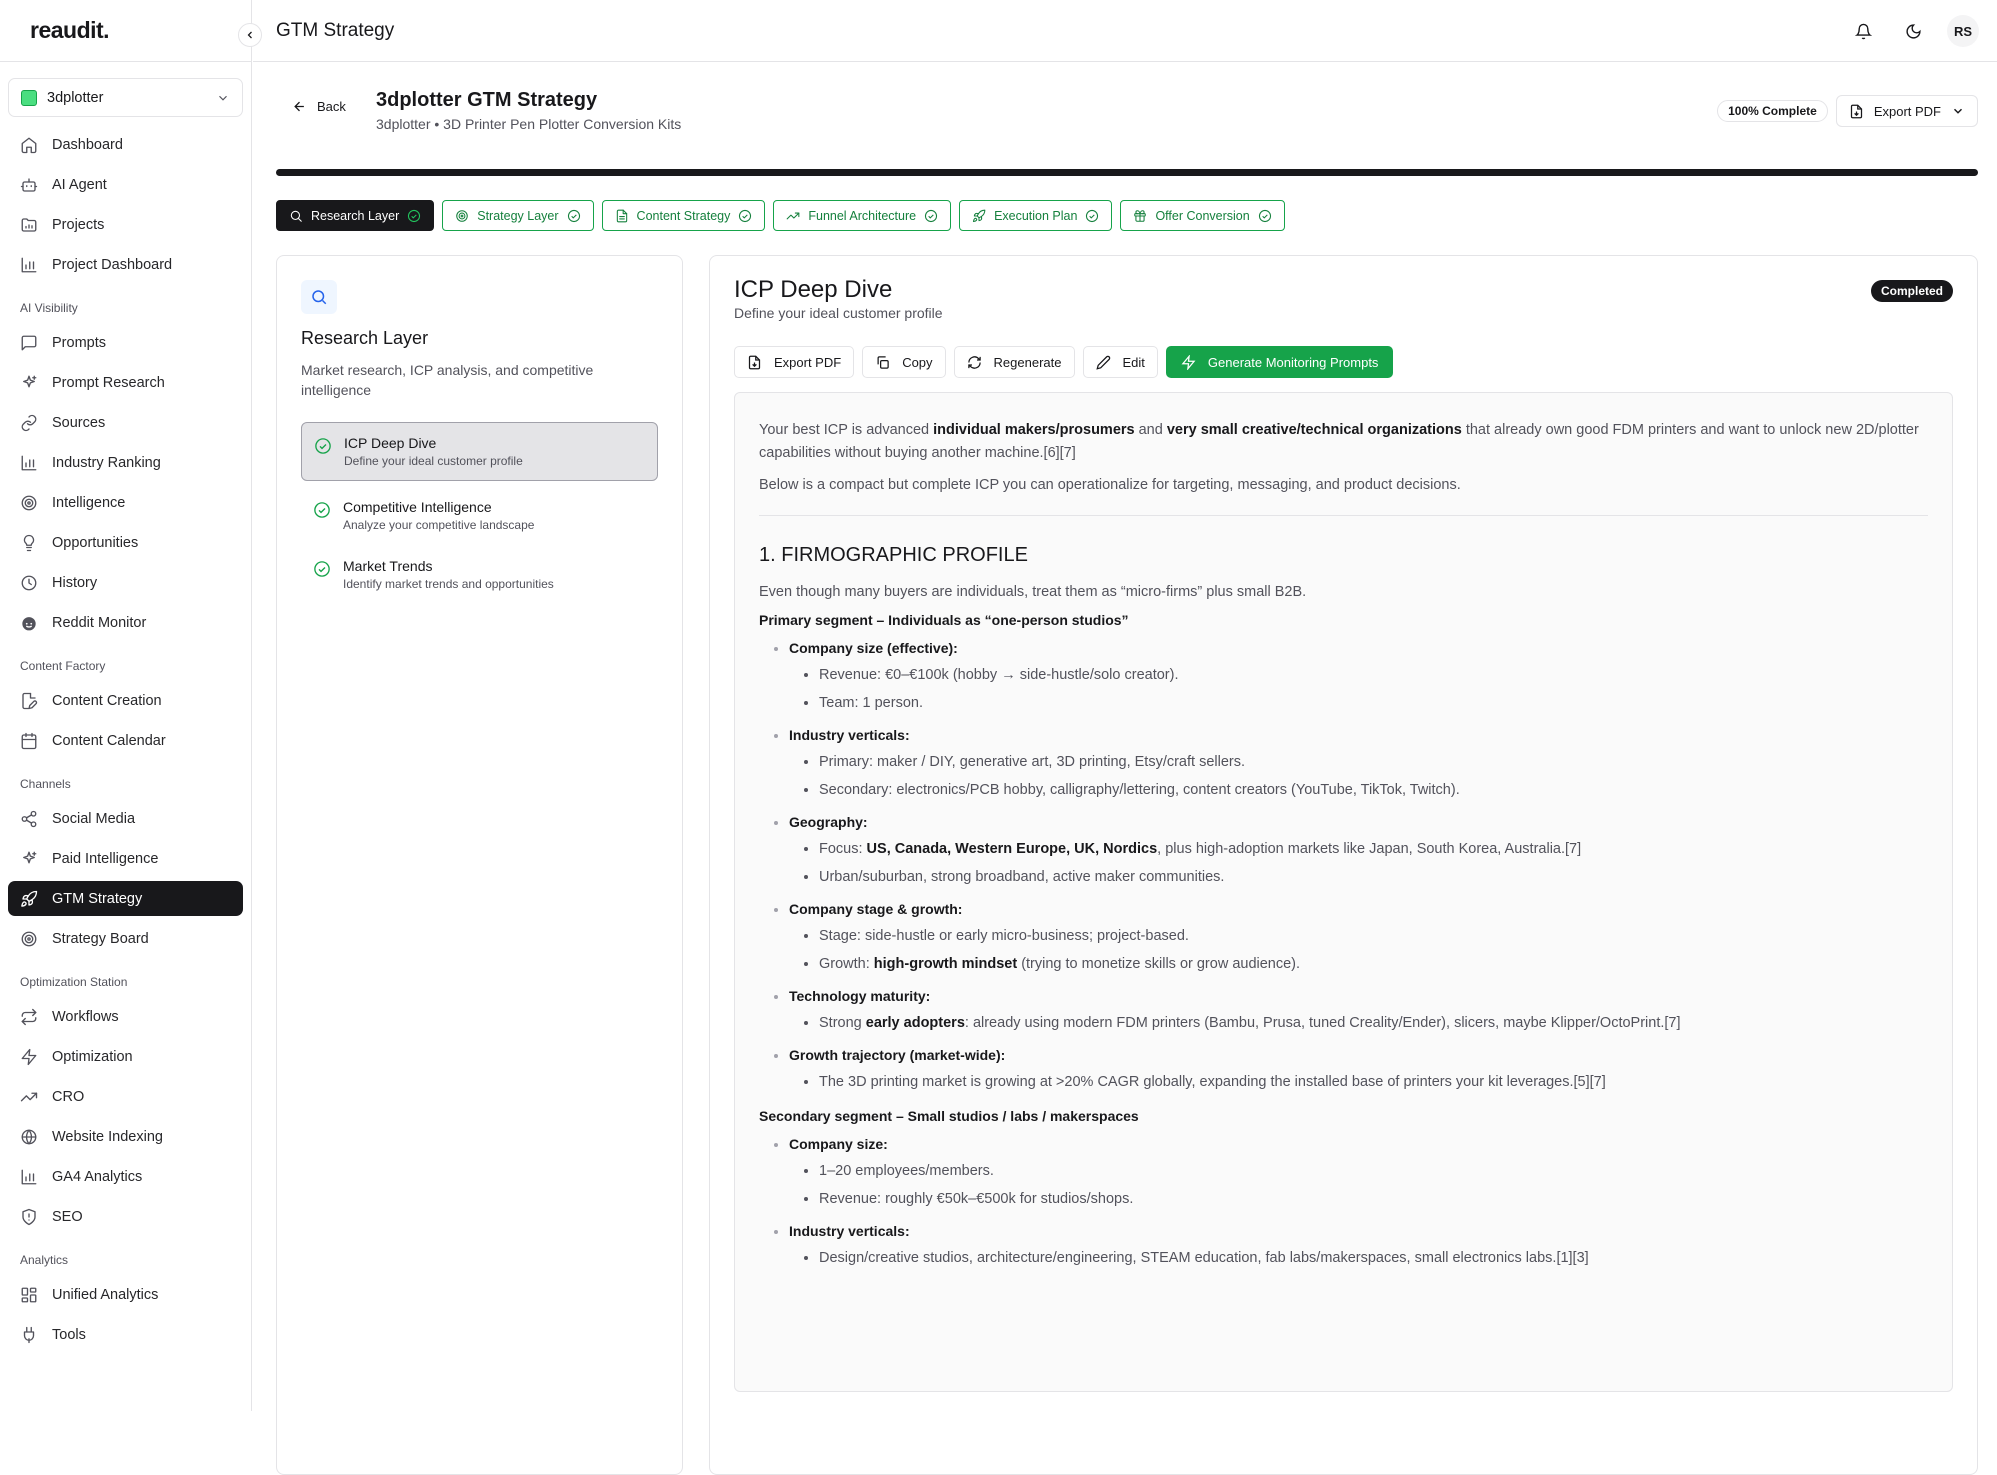 The height and width of the screenshot is (1475, 1997). Describe the element at coordinates (1772, 111) in the screenshot. I see `completion-badge: 100% Complete` at that location.